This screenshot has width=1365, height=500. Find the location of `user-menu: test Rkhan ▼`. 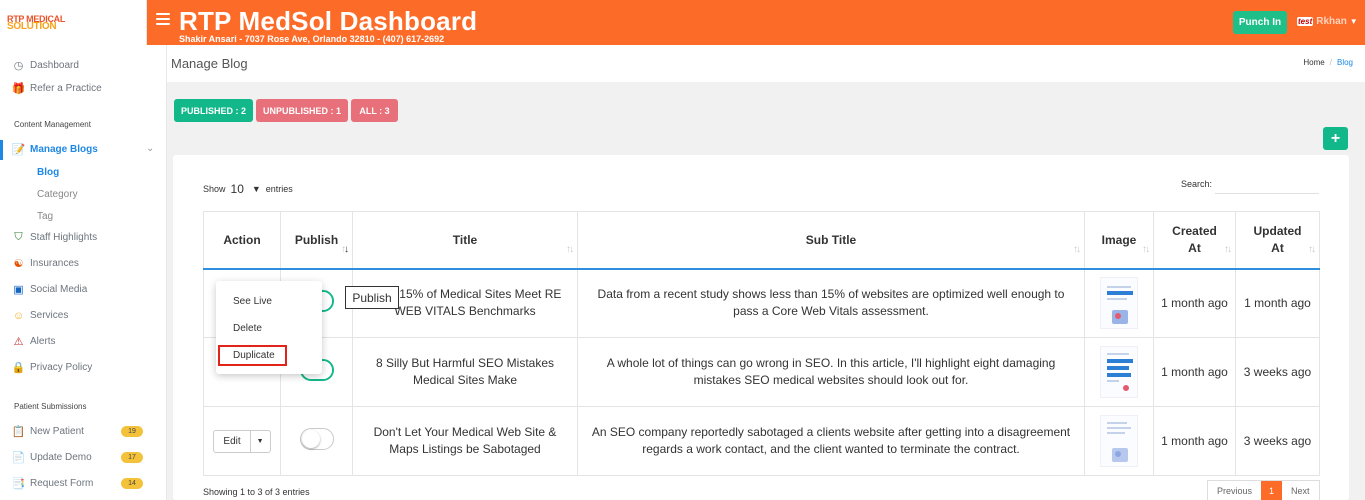

user-menu: test Rkhan ▼ is located at coordinates (1327, 21).